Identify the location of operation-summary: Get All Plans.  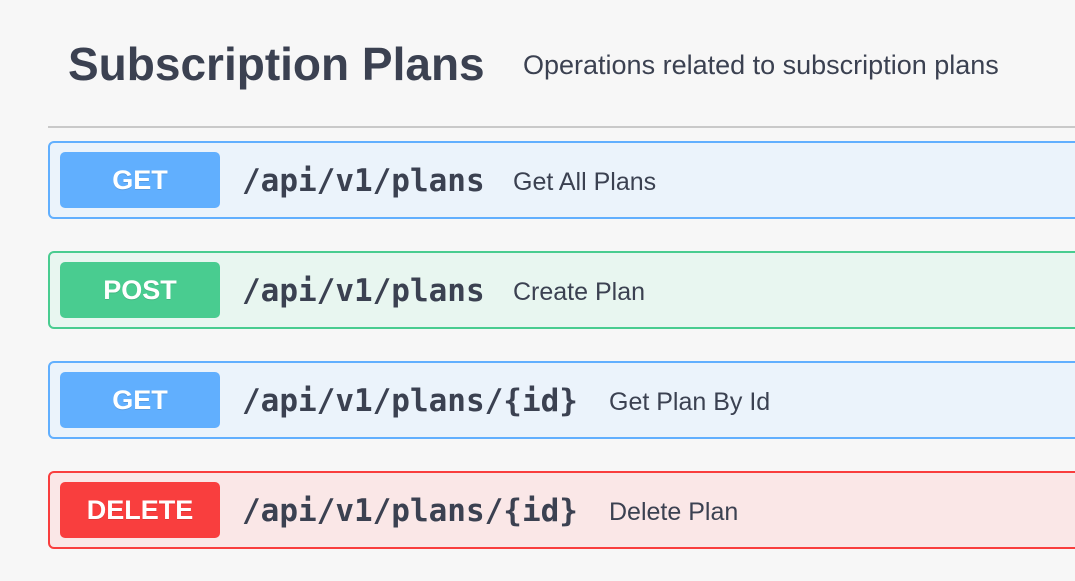
(585, 182).